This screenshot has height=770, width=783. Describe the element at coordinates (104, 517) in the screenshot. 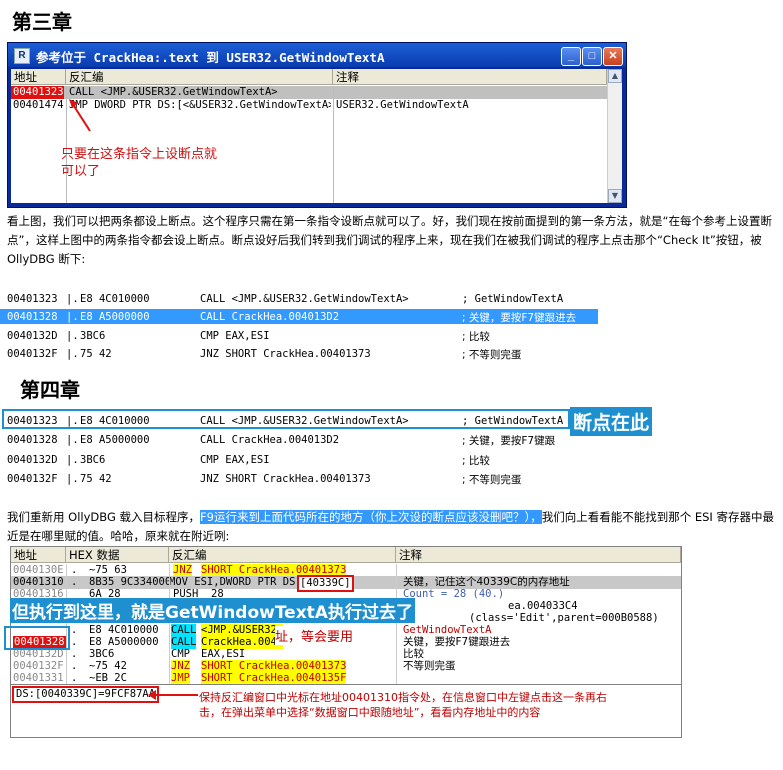

I see `paragraph-2-start: 我们重新用 OllyDBG 载入目标程序，` at that location.